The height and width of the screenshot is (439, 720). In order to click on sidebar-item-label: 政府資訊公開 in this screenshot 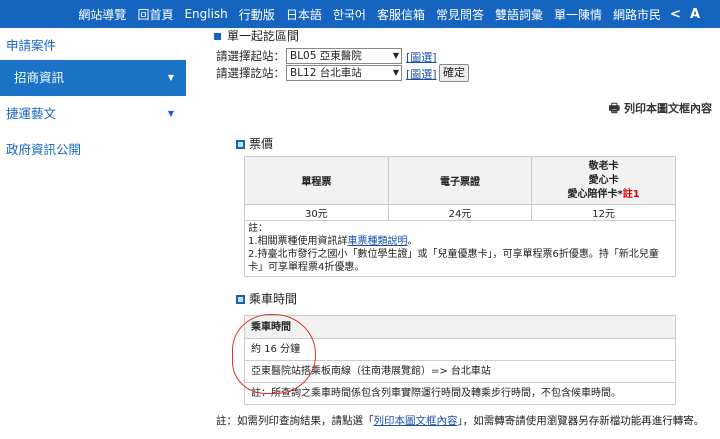, I will do `click(44, 149)`.